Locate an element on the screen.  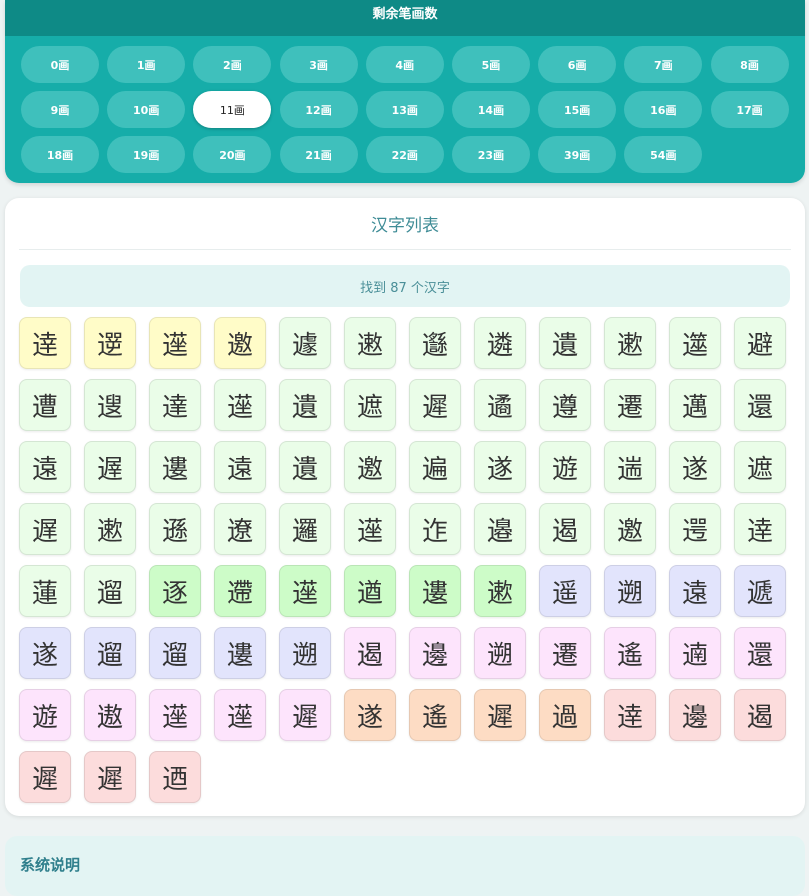
stroke-option-button: 8画 is located at coordinates (749, 64).